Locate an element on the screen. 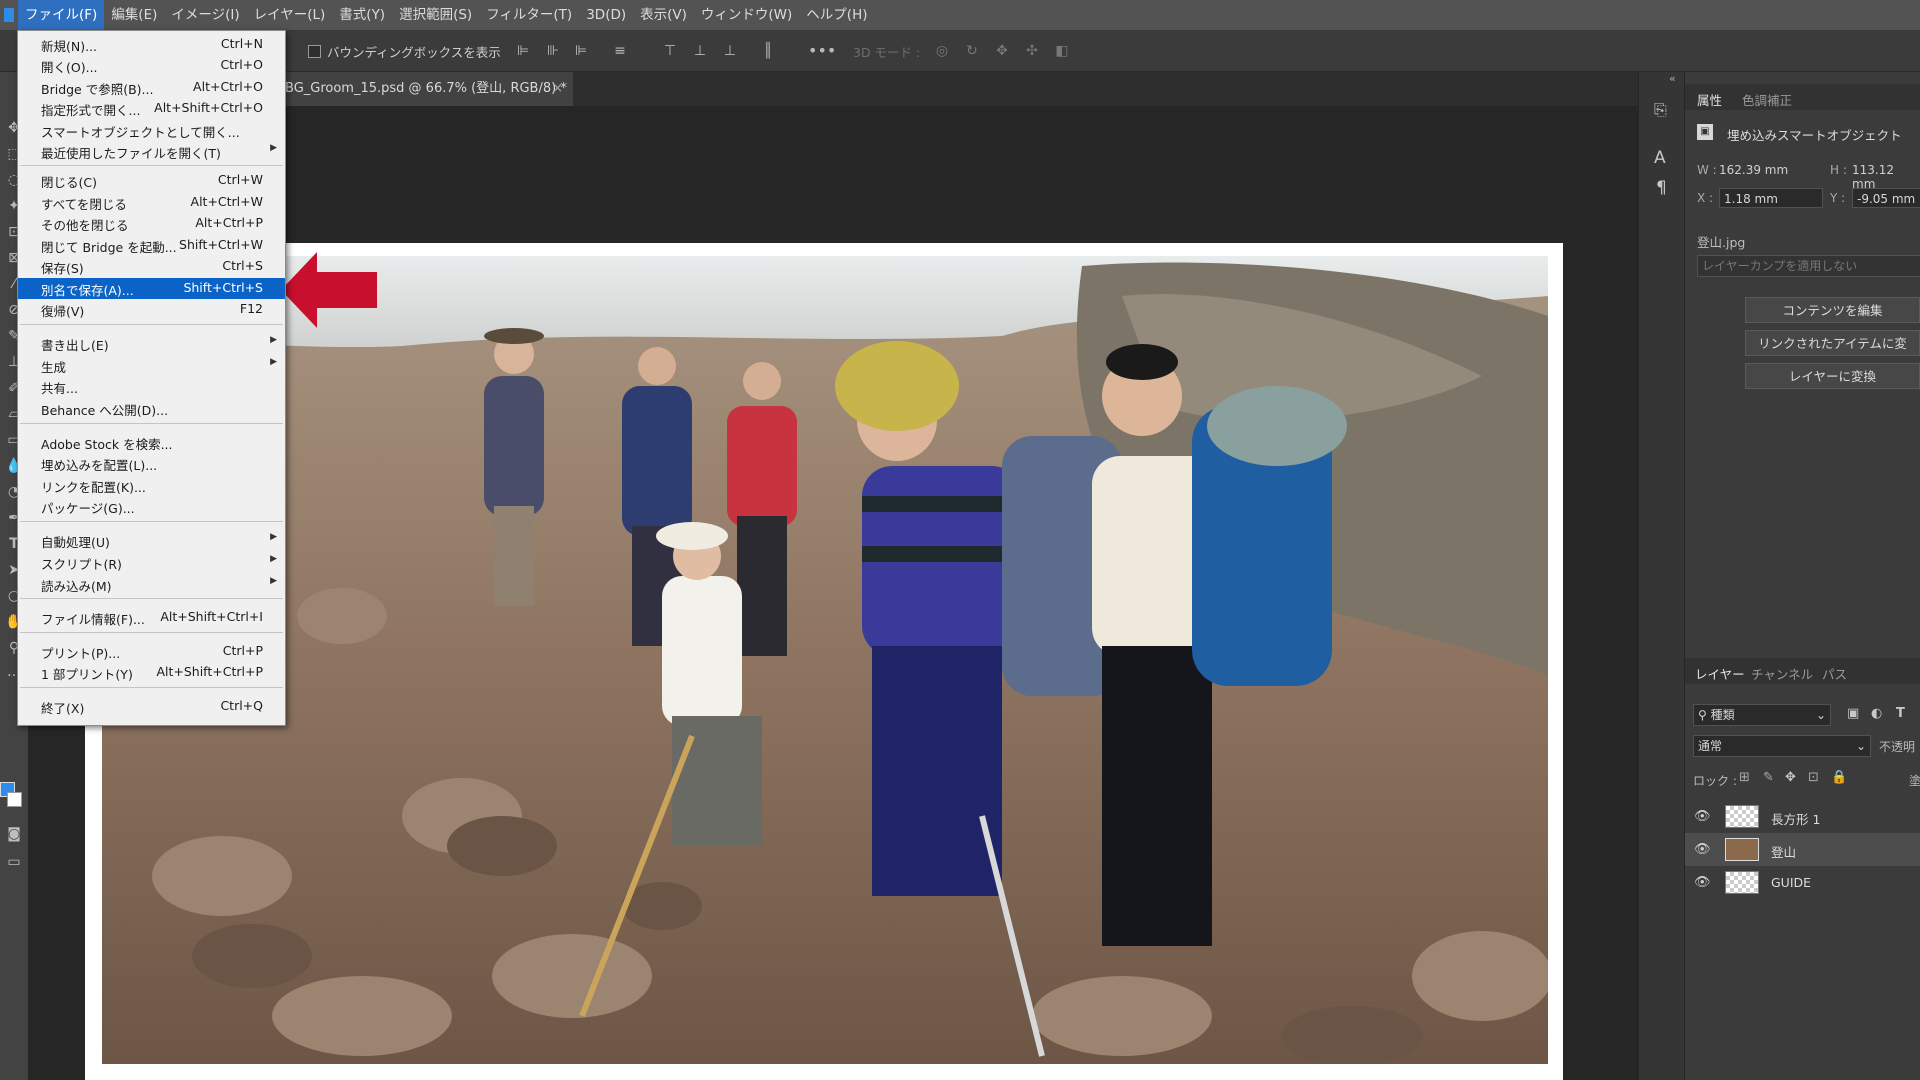  layer-comp-select: レイヤーカンプを適用しない is located at coordinates (1808, 266).